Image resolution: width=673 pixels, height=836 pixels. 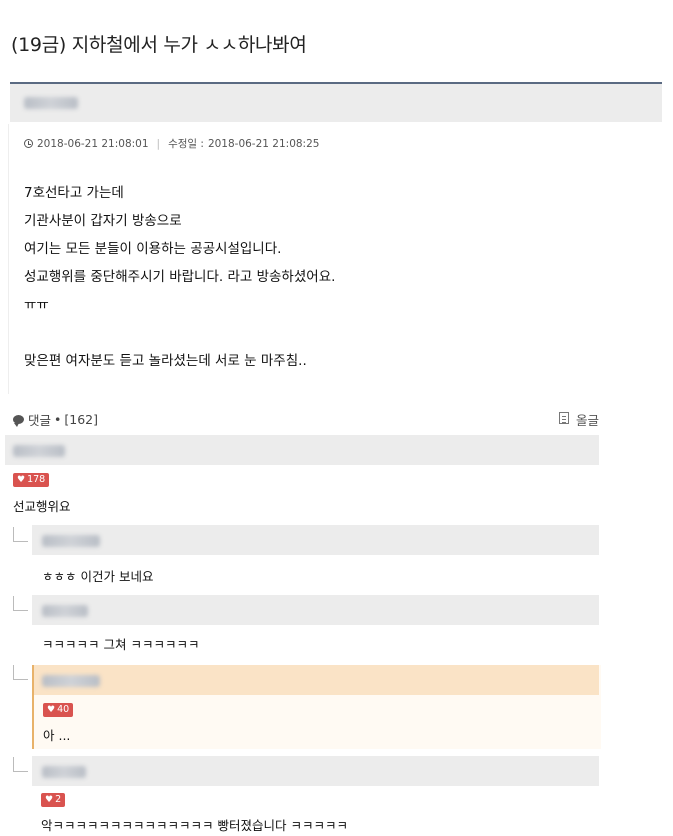 I want to click on post-author-bar, so click(x=336, y=102).